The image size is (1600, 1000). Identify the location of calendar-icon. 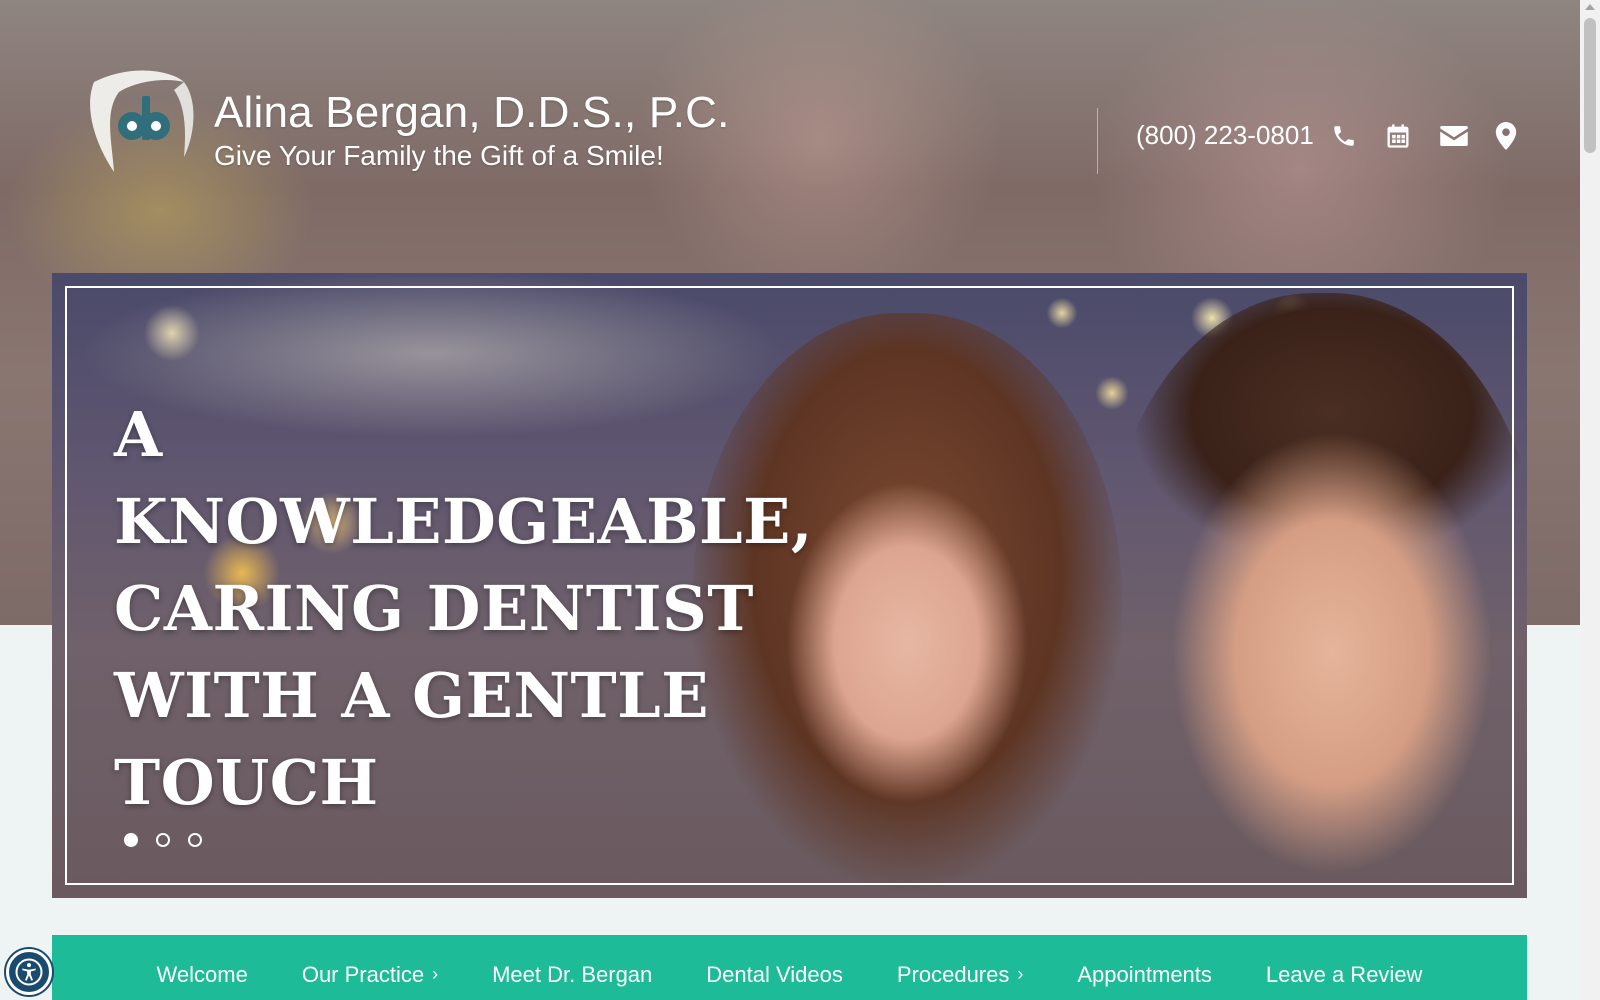
(1398, 136).